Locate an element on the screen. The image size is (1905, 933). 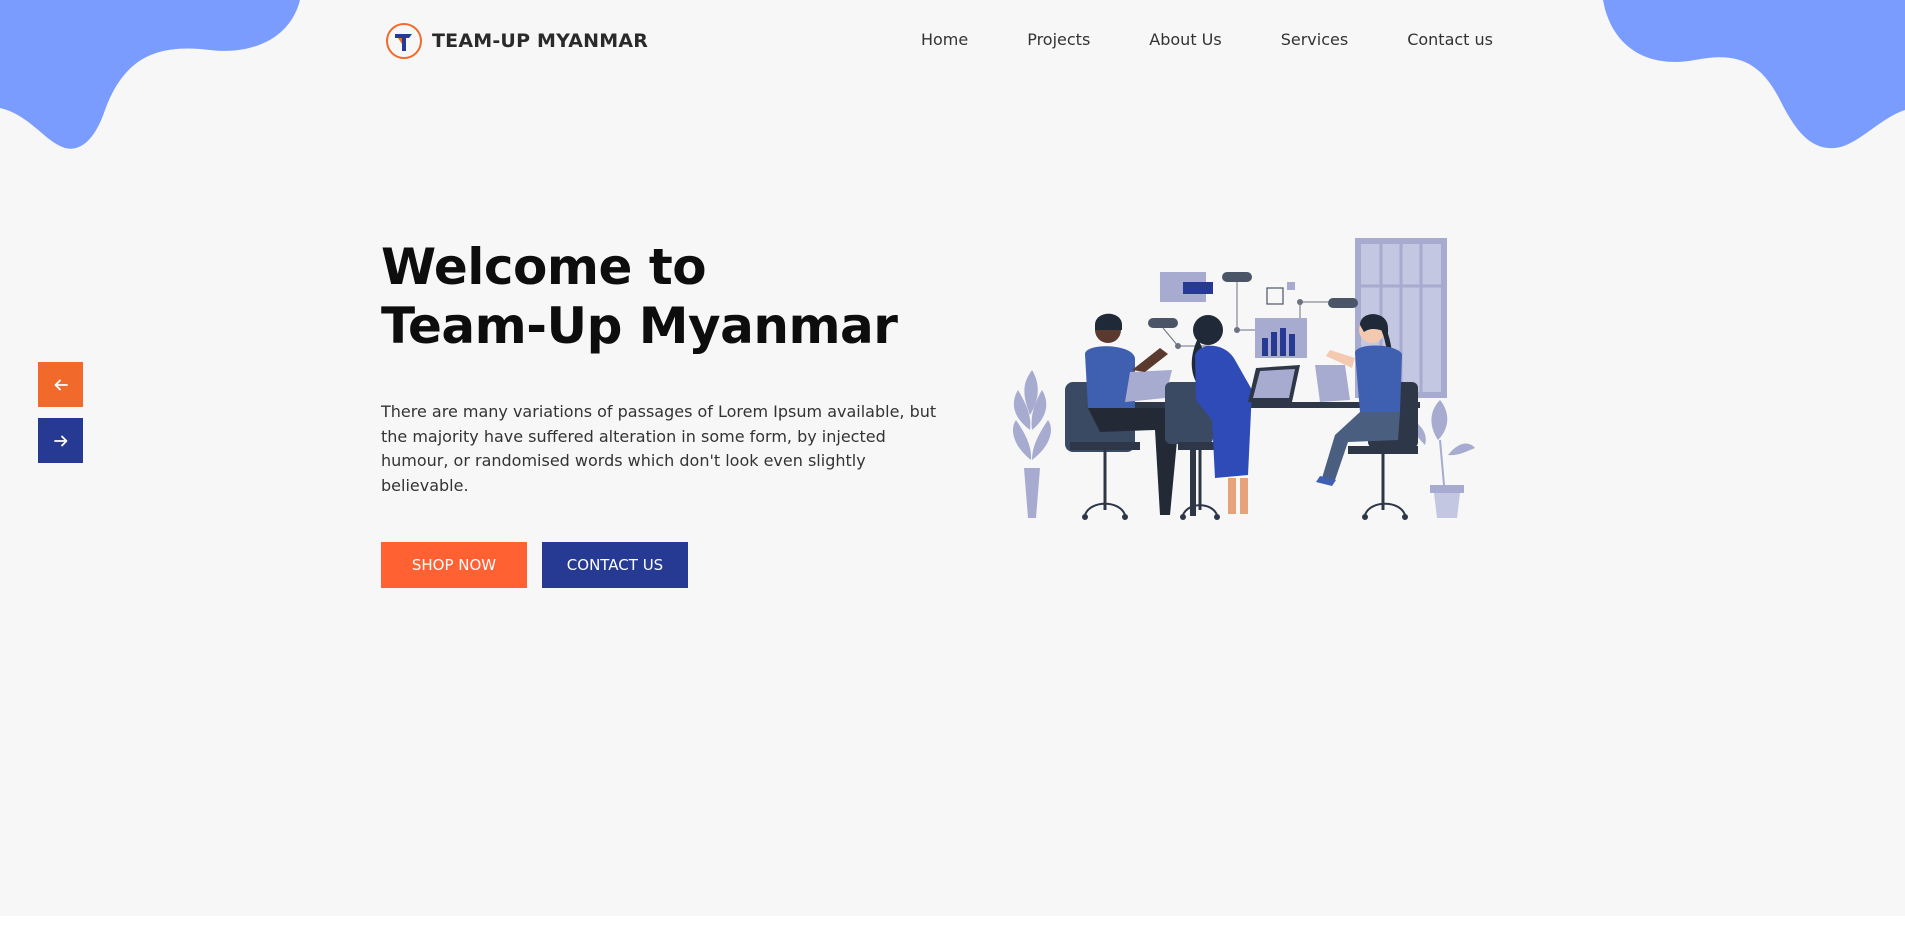
slider-next-button is located at coordinates (60, 440).